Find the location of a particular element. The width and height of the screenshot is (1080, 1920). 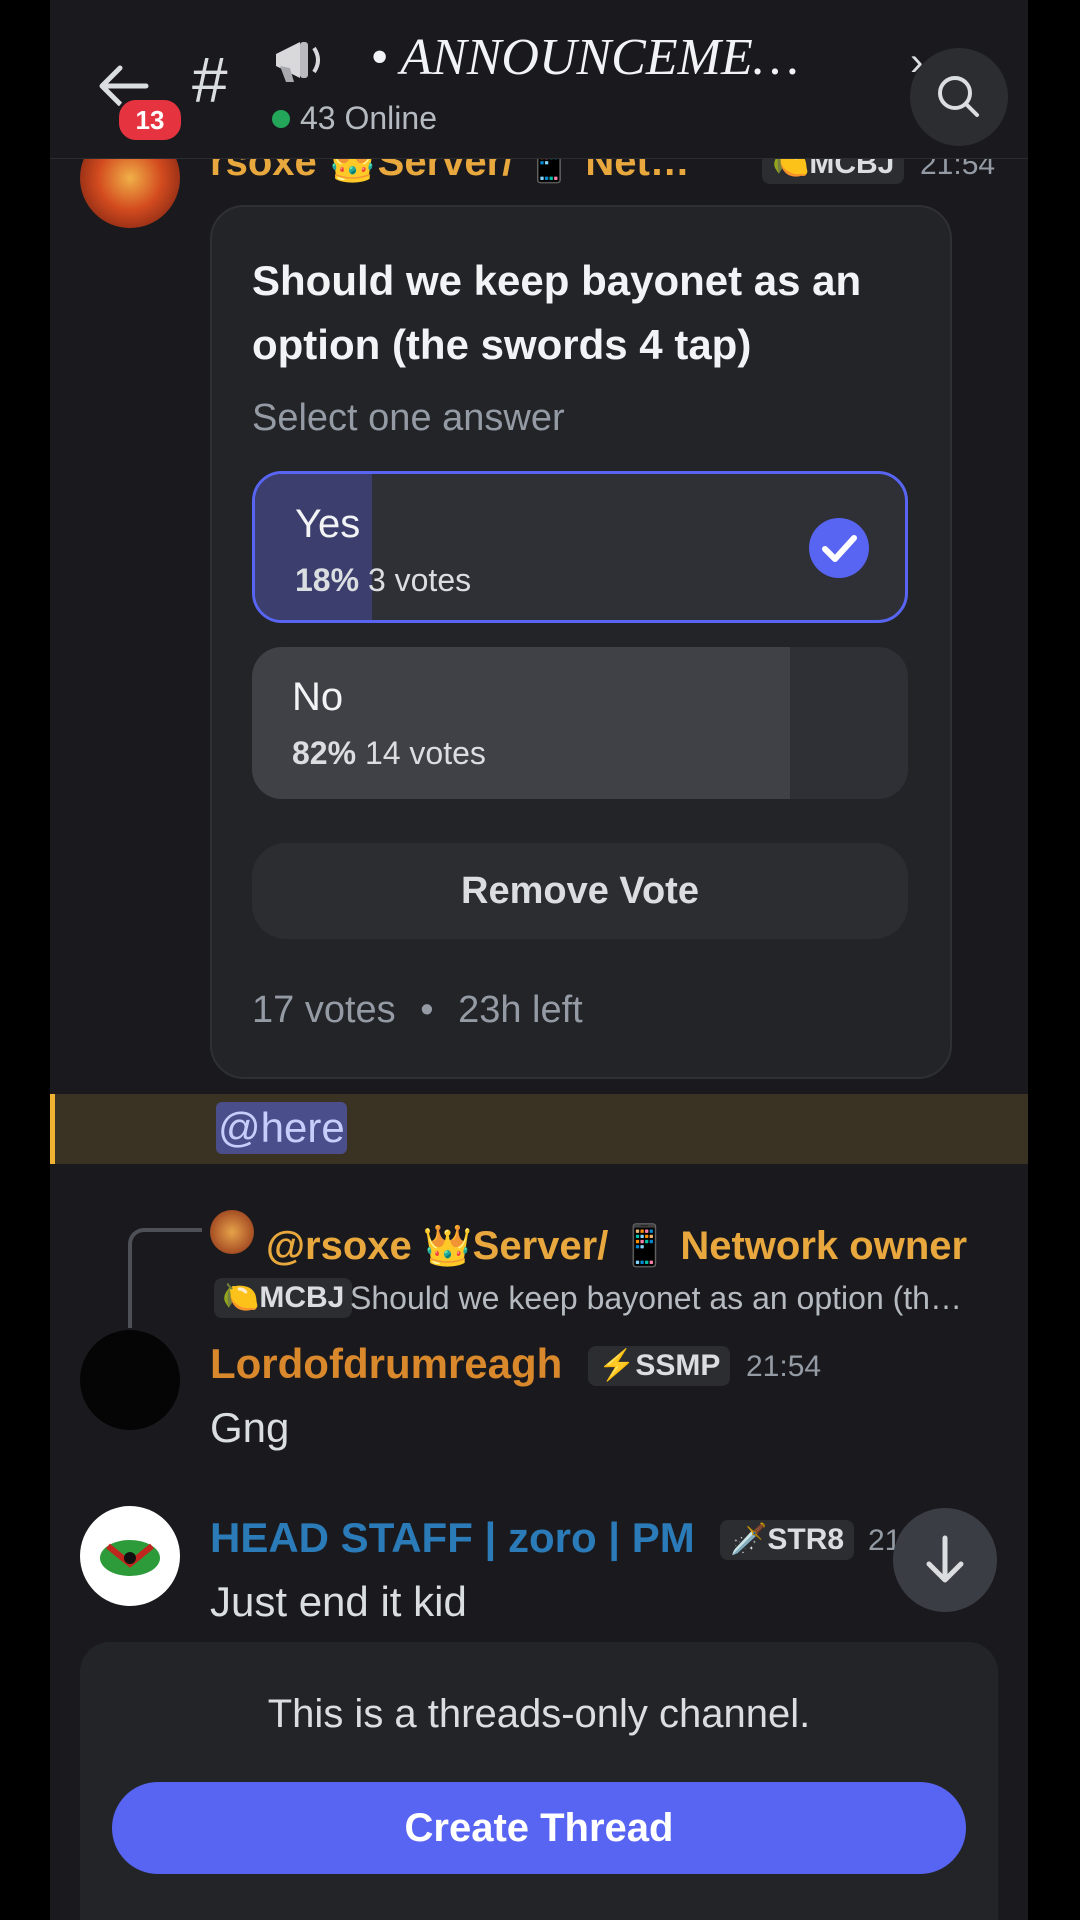

server-tag: ⚡SSMP is located at coordinates (659, 1366).